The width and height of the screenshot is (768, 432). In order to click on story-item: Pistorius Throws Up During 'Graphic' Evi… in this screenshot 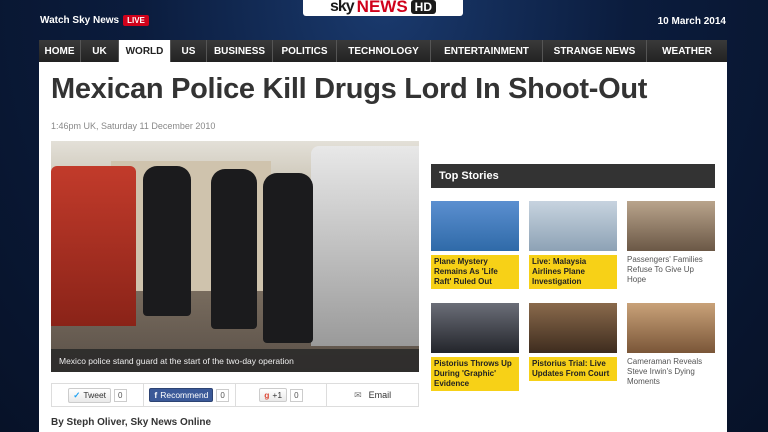, I will do `click(475, 347)`.